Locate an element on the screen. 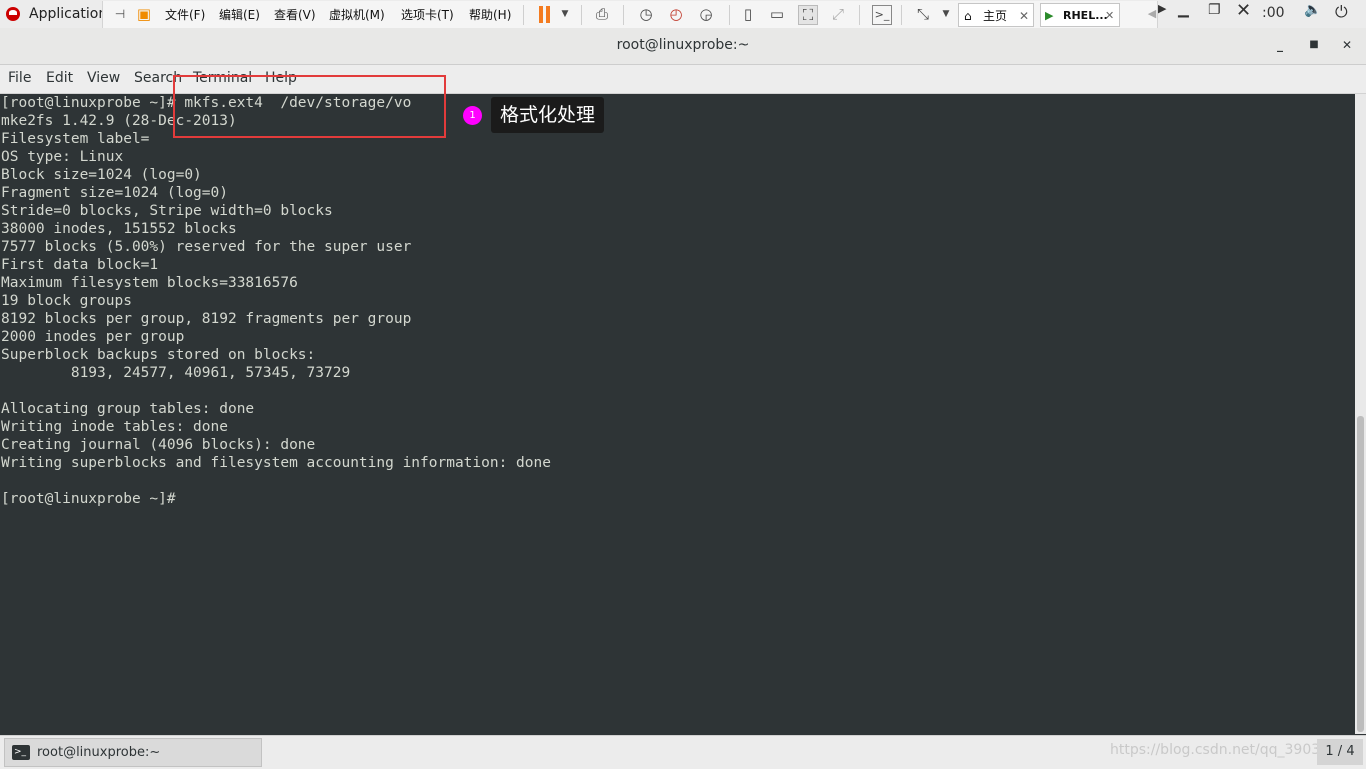 This screenshot has height=769, width=1366. taskbar-window-label: root@linuxprobe:~ is located at coordinates (99, 752).